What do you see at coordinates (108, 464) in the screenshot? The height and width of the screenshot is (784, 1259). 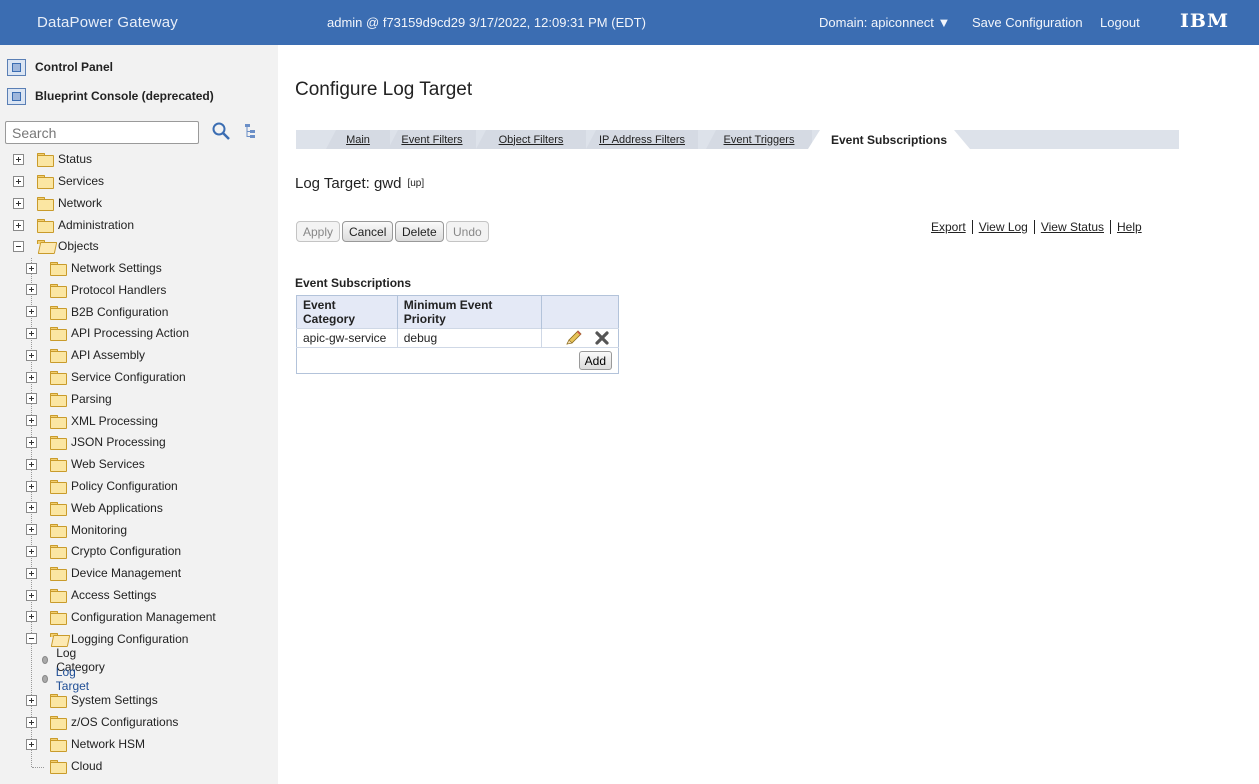 I see `tree-item-label: Web Services` at bounding box center [108, 464].